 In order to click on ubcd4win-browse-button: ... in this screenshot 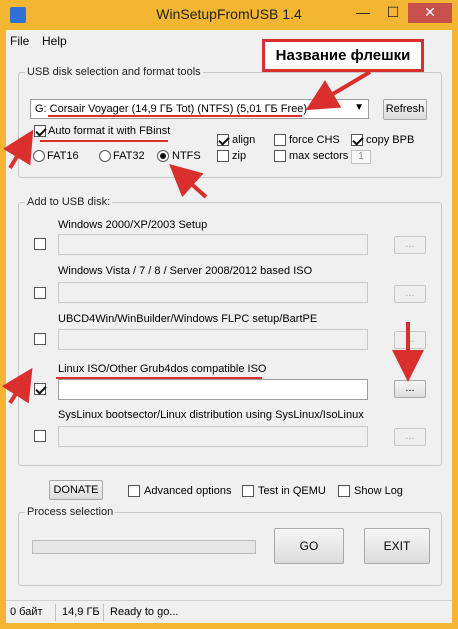, I will do `click(410, 340)`.